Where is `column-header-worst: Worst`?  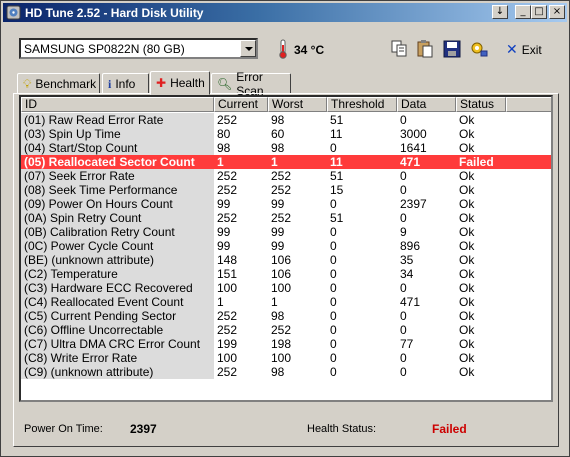
column-header-worst: Worst is located at coordinates (297, 104).